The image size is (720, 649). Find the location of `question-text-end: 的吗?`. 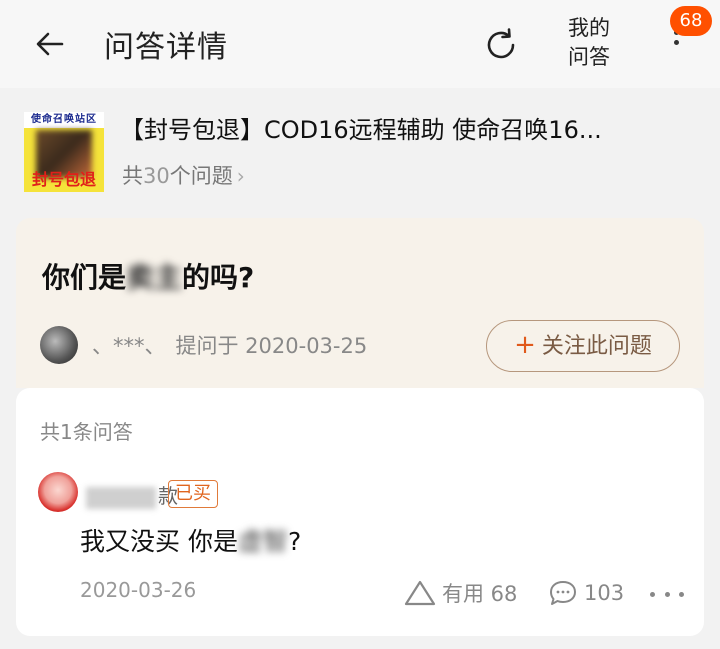

question-text-end: 的吗? is located at coordinates (218, 277).